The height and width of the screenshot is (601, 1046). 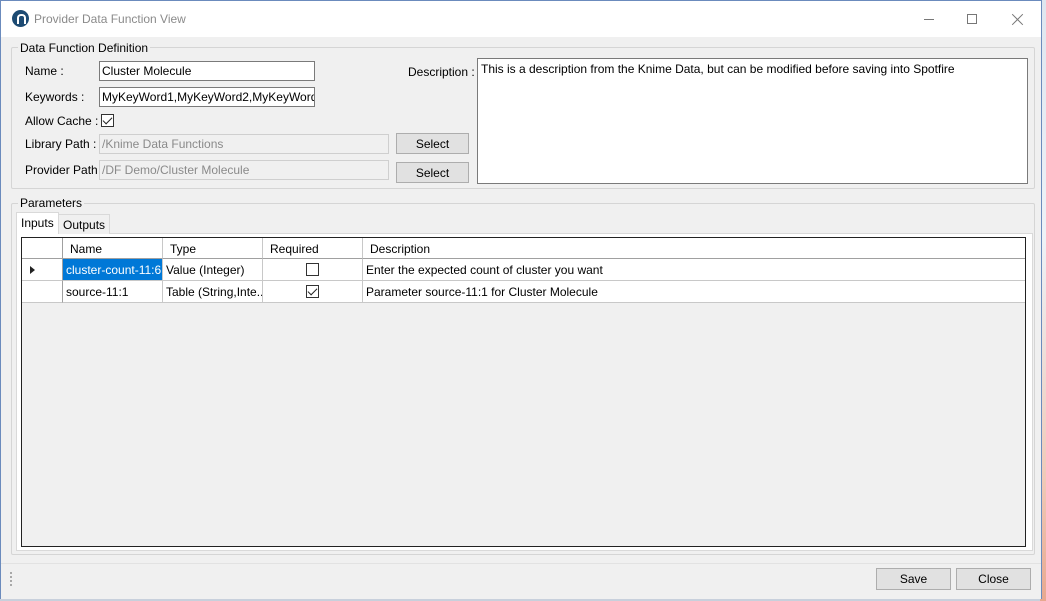 I want to click on maximize-button, so click(x=972, y=19).